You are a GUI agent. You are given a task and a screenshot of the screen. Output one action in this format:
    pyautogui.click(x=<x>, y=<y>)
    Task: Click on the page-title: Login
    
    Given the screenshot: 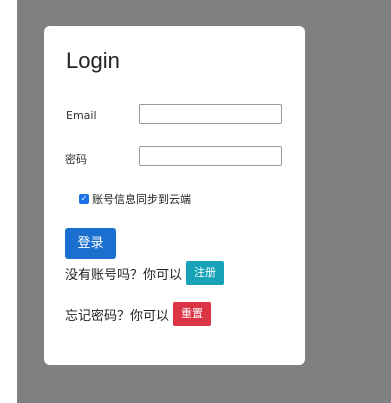 What is the action you would take?
    pyautogui.click(x=93, y=60)
    